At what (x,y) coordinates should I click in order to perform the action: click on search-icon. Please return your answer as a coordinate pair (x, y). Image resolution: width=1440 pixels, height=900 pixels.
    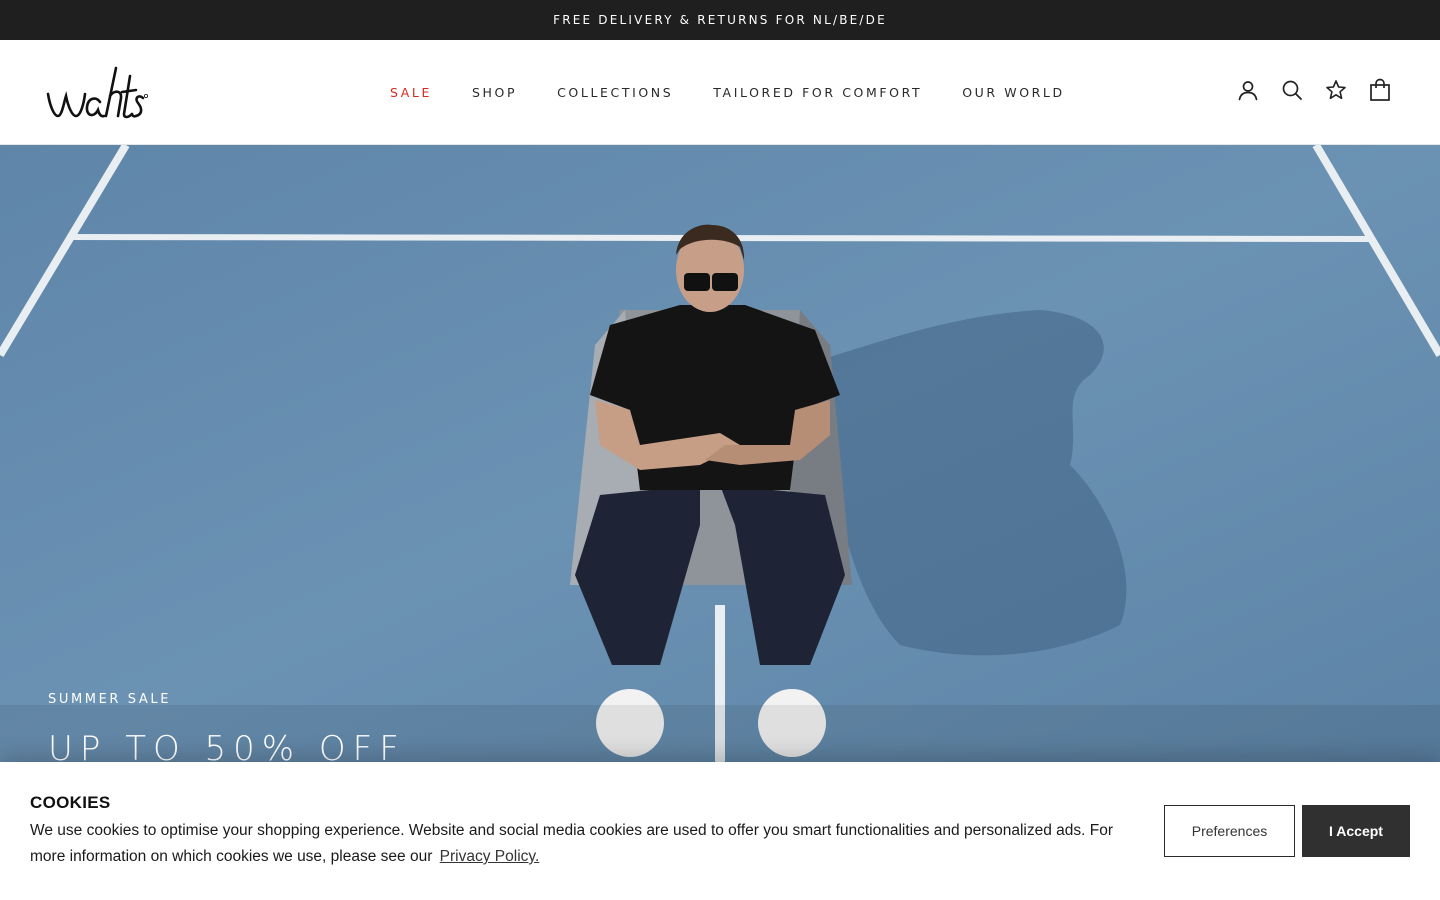
    Looking at the image, I should click on (1292, 90).